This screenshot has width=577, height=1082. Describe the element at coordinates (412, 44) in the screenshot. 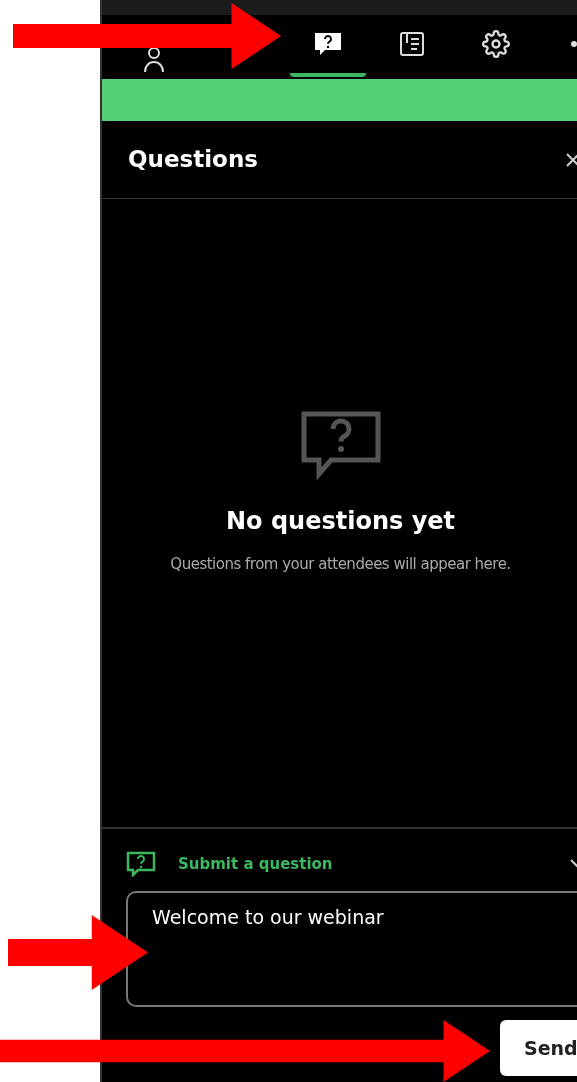

I see `notes-icon` at that location.